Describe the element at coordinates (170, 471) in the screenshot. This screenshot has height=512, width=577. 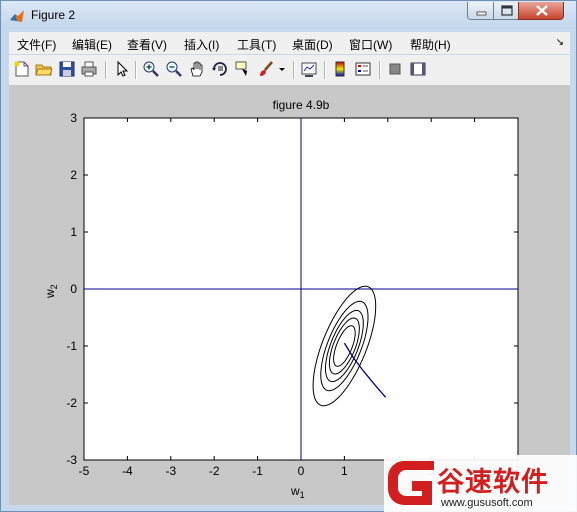
I see `x-tick-label: -3` at that location.